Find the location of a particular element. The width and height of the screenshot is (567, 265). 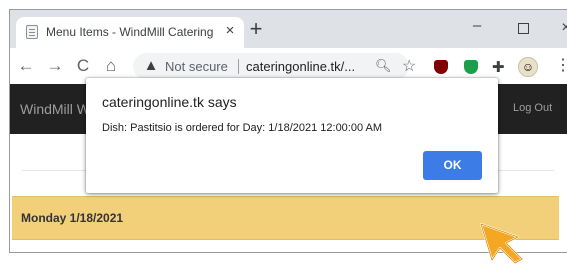

back-button: ← is located at coordinates (26, 66).